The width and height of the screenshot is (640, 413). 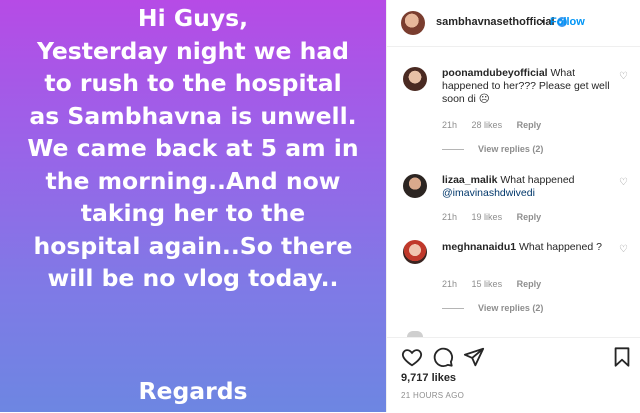 I want to click on post-header: sambhavnasethofficial ✓ • Follow, so click(x=513, y=23).